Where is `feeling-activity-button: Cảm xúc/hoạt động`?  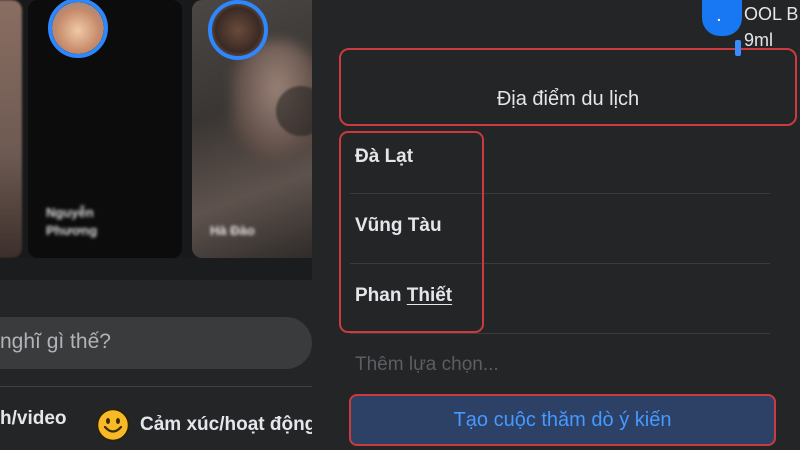 feeling-activity-button: Cảm xúc/hoạt động is located at coordinates (204, 425).